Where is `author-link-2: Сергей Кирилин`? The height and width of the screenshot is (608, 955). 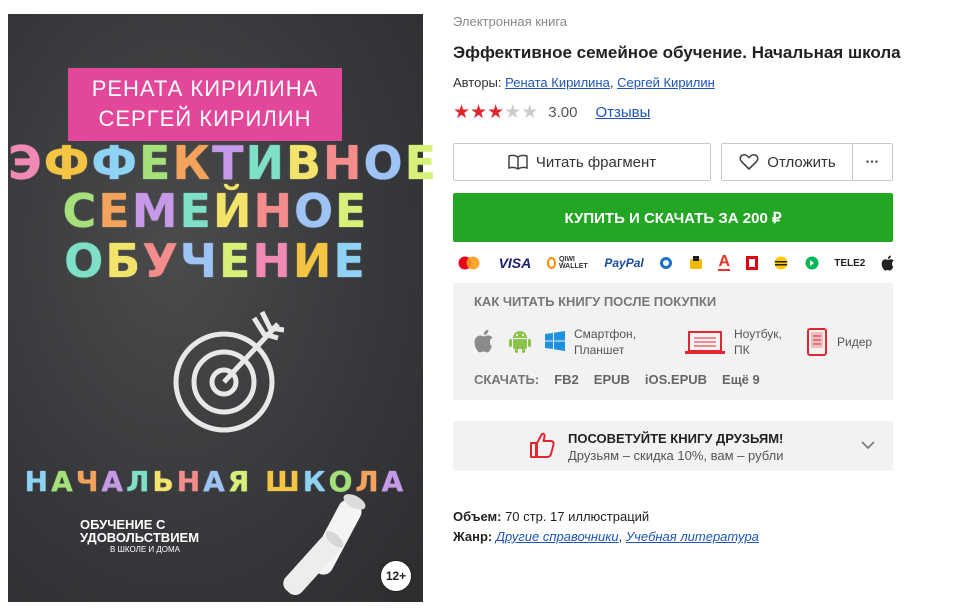 author-link-2: Сергей Кирилин is located at coordinates (666, 82).